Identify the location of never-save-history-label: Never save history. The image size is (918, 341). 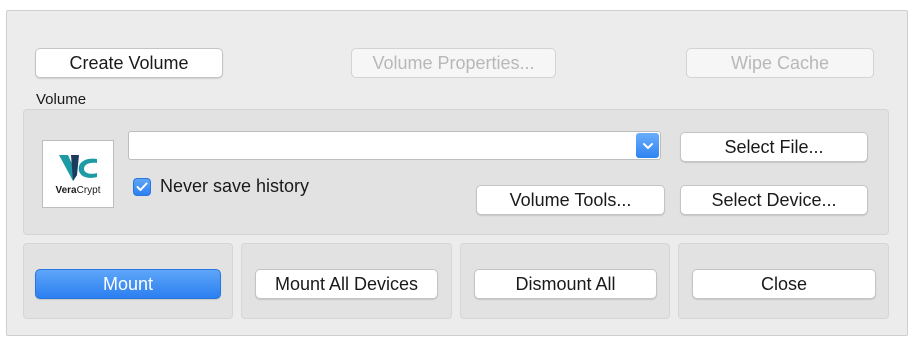
(234, 186).